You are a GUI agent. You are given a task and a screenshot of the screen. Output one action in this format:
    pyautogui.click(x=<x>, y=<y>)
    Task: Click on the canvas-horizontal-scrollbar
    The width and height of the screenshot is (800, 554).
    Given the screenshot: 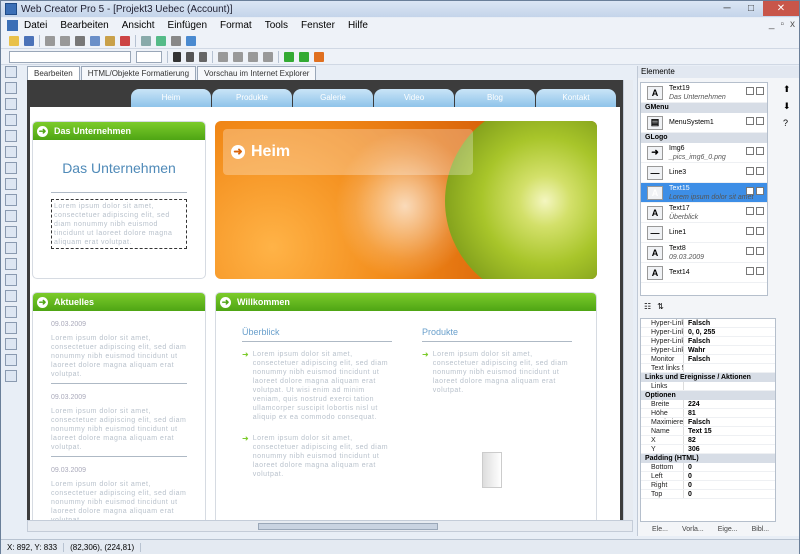 What is the action you would take?
    pyautogui.click(x=330, y=526)
    